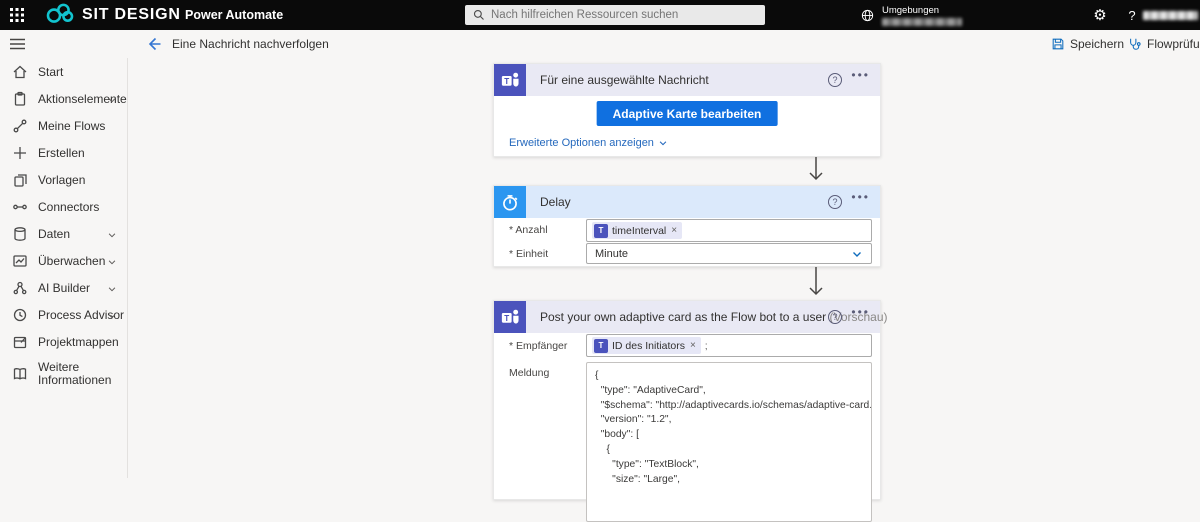 The image size is (1200, 522). Describe the element at coordinates (20, 207) in the screenshot. I see `connectors-icon` at that location.